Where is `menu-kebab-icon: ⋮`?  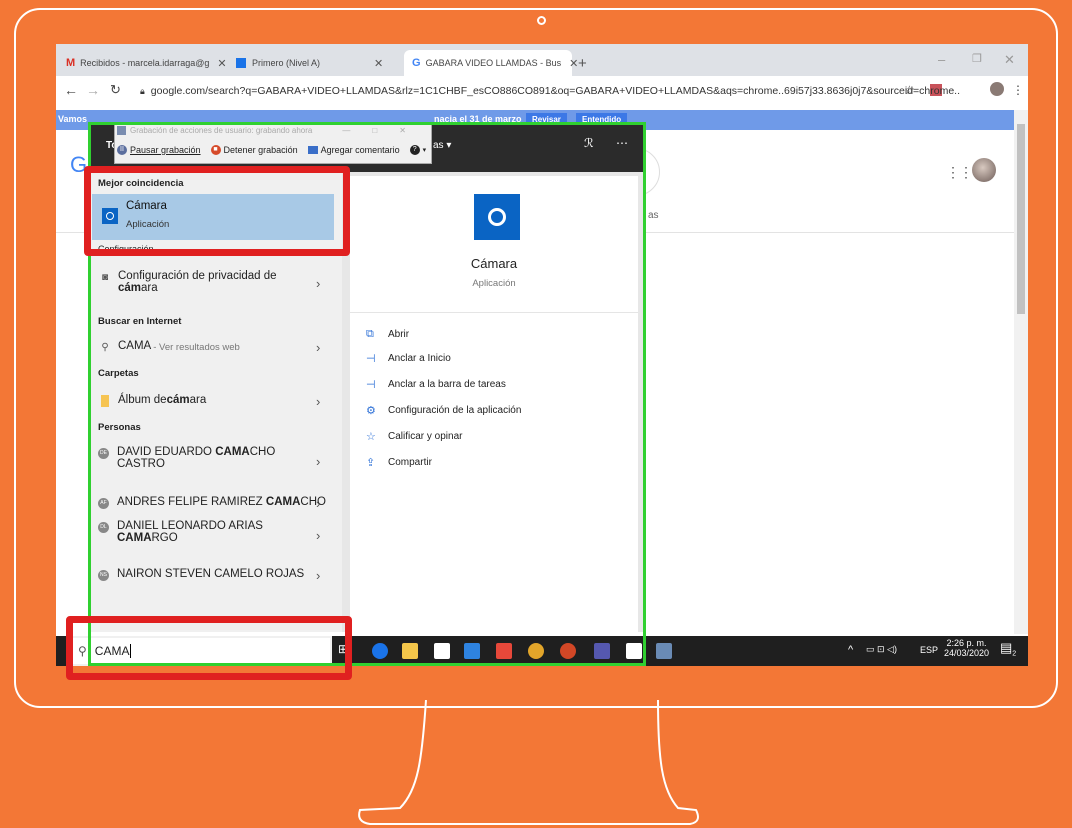 menu-kebab-icon: ⋮ is located at coordinates (1018, 90).